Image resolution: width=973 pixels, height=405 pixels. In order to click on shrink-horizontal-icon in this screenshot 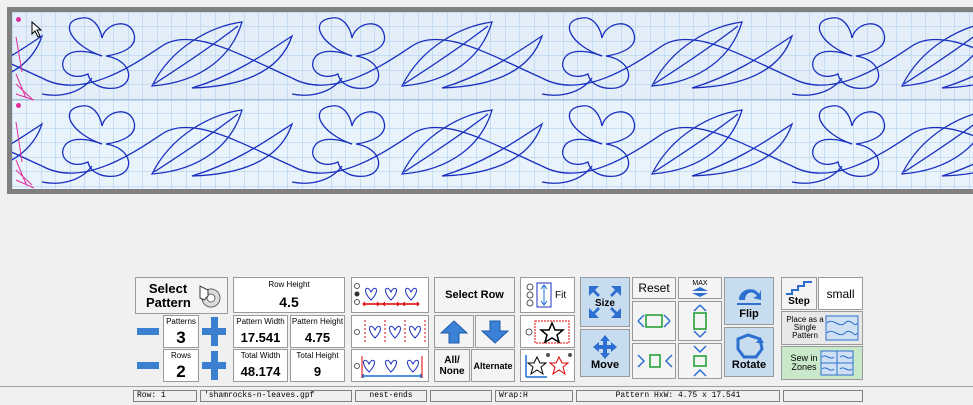, I will do `click(654, 321)`.